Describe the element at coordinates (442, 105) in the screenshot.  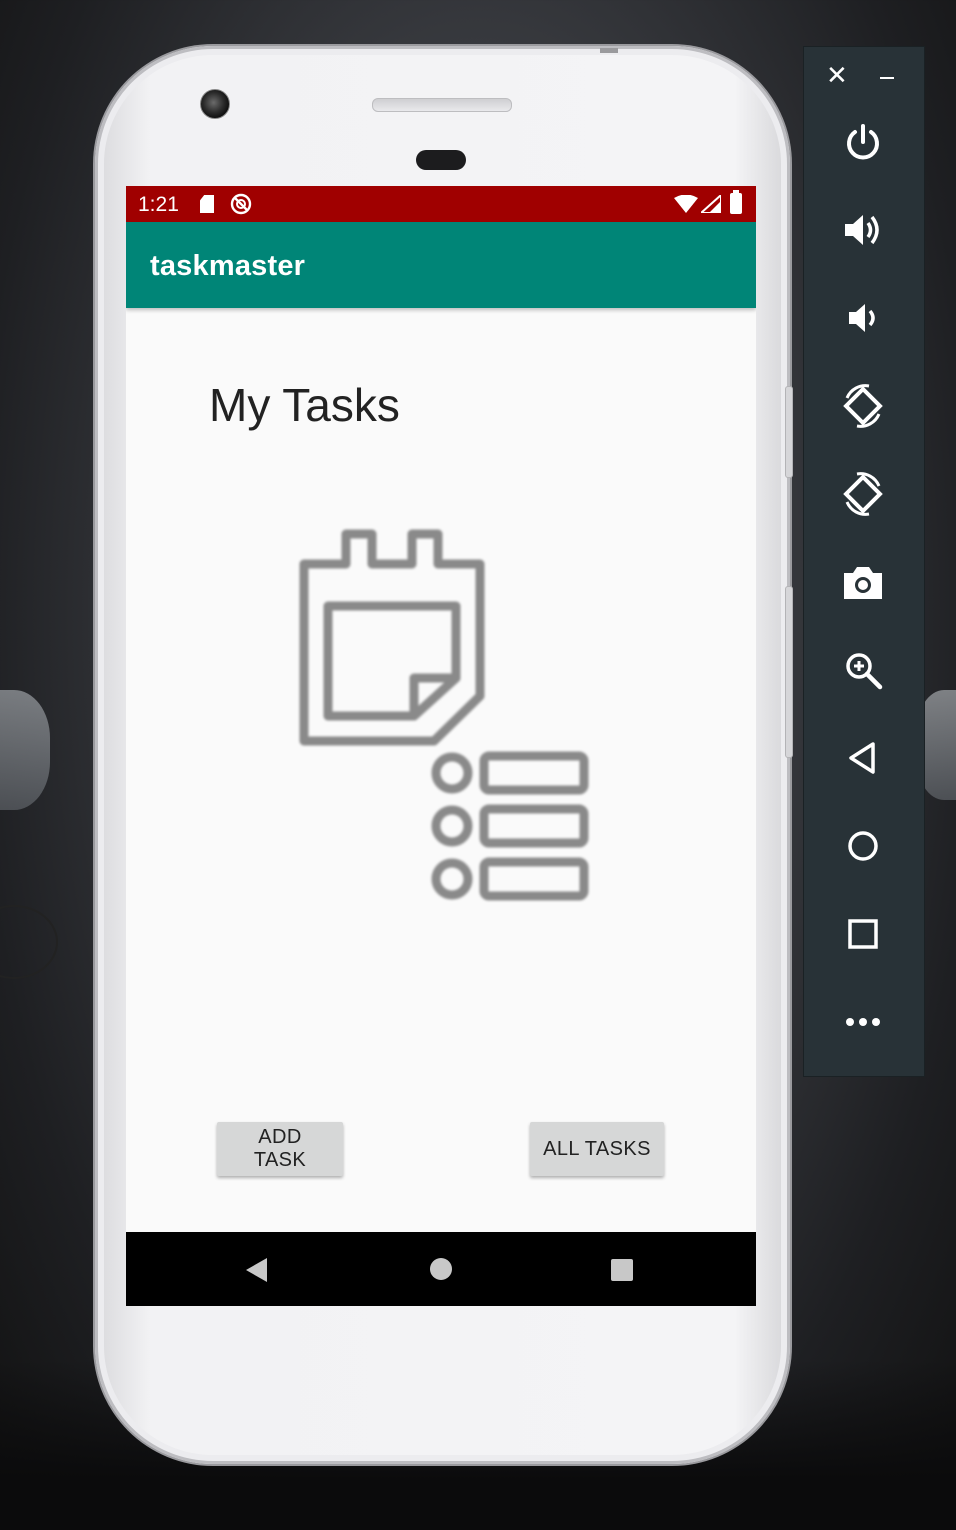
I see `earpiece-speaker` at that location.